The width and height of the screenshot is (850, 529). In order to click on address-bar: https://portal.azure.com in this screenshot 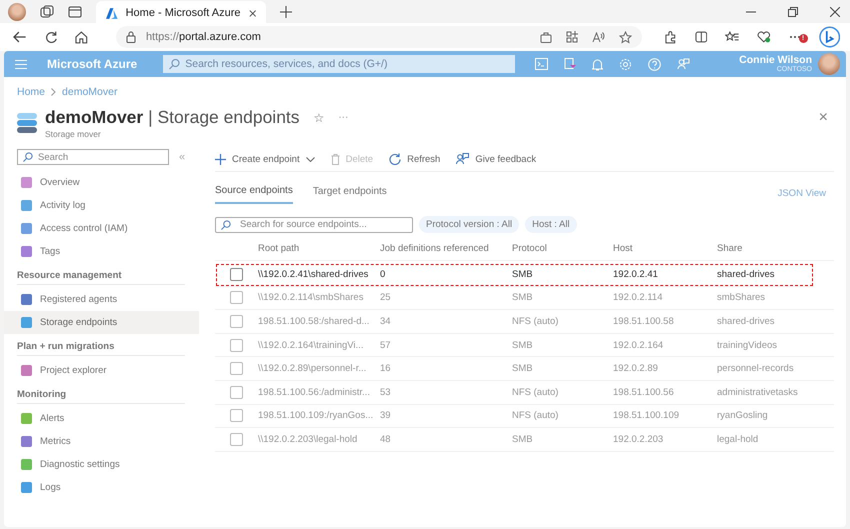, I will do `click(379, 37)`.